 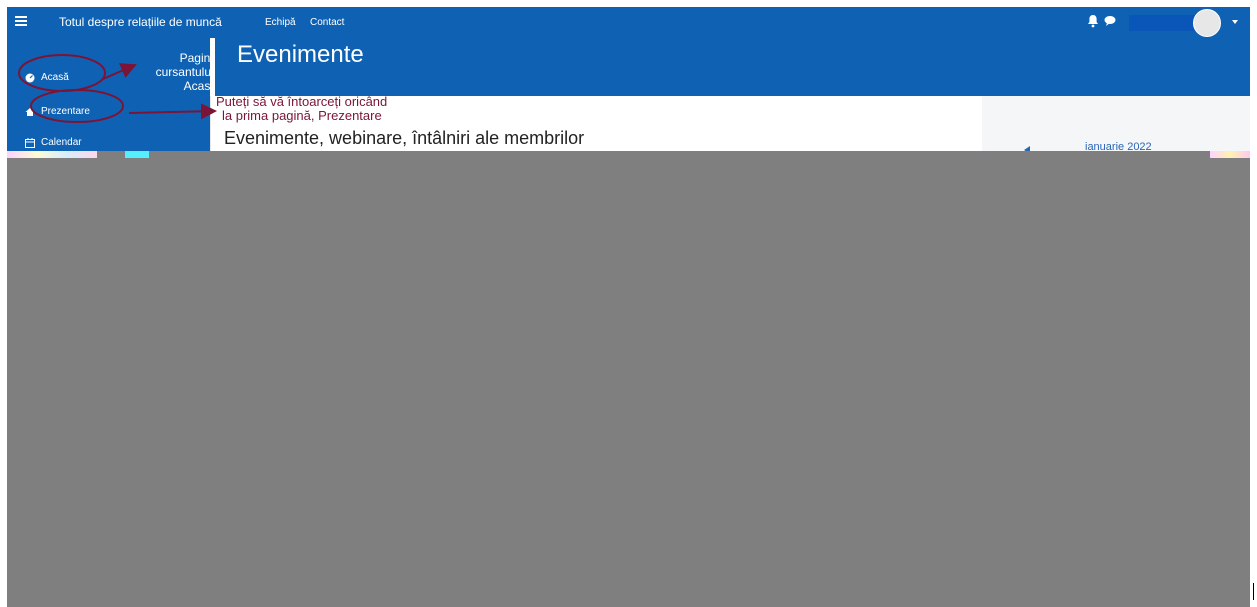 I want to click on sidebar-item-prezentare: Prezentare, so click(x=57, y=111).